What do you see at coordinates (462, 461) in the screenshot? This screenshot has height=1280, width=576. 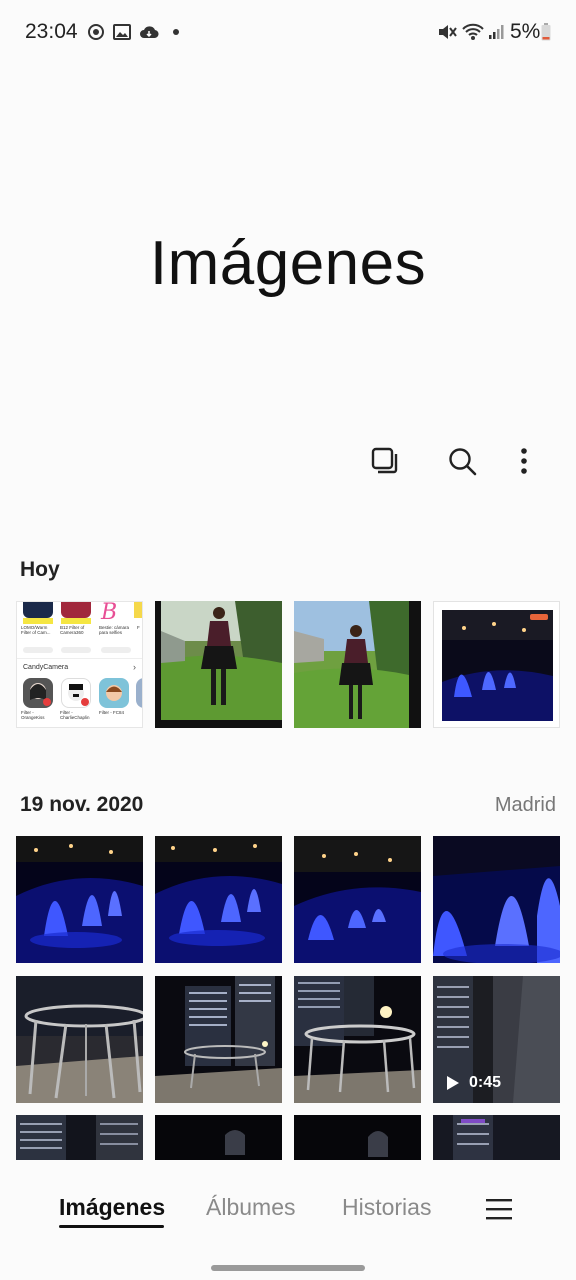 I see `search-icon` at bounding box center [462, 461].